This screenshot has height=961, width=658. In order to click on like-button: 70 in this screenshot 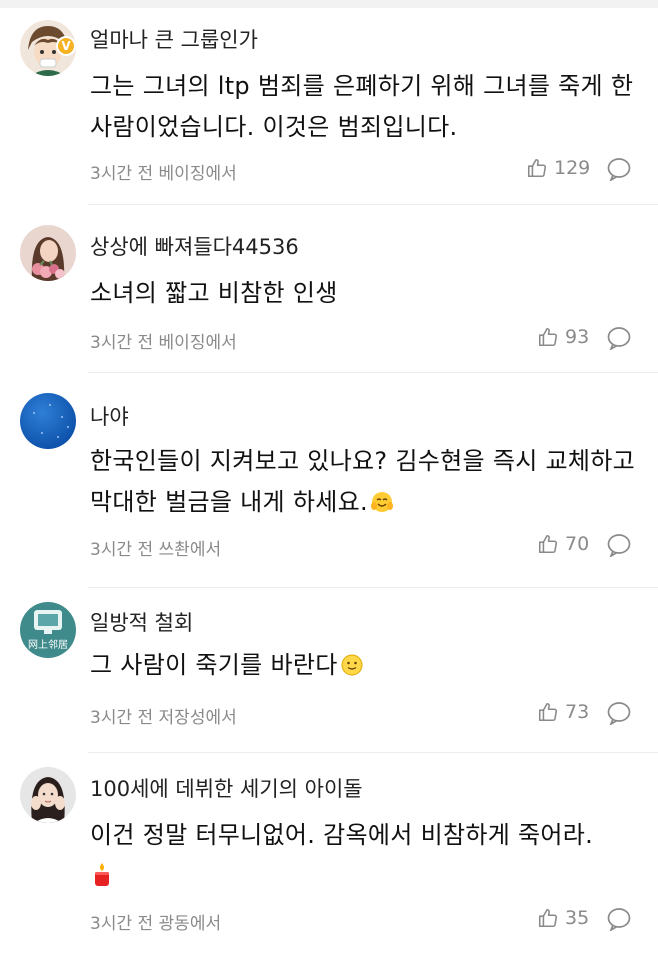, I will do `click(563, 544)`.